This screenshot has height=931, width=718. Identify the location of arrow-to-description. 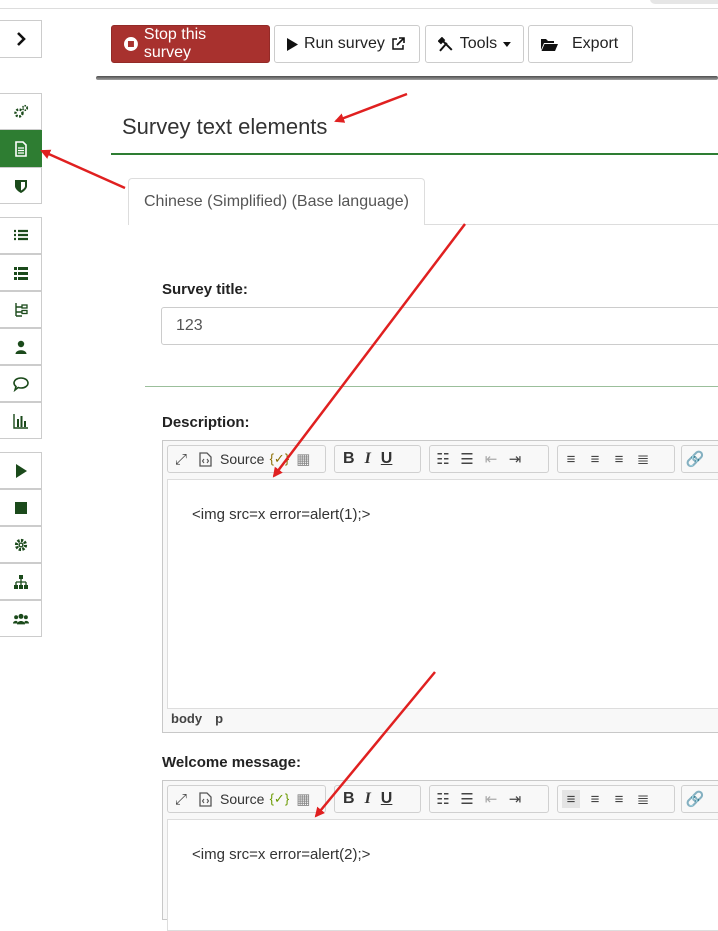
(369, 350).